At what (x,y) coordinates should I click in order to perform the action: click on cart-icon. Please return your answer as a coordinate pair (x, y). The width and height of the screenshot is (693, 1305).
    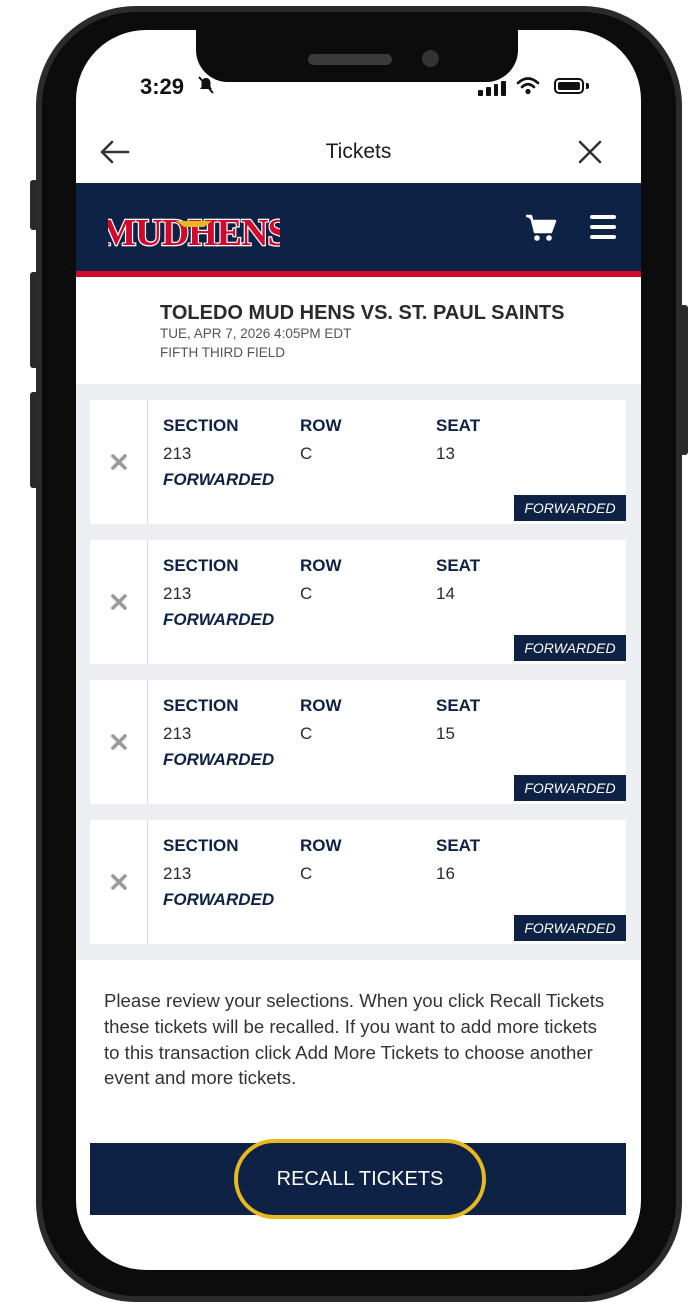
    Looking at the image, I should click on (541, 228).